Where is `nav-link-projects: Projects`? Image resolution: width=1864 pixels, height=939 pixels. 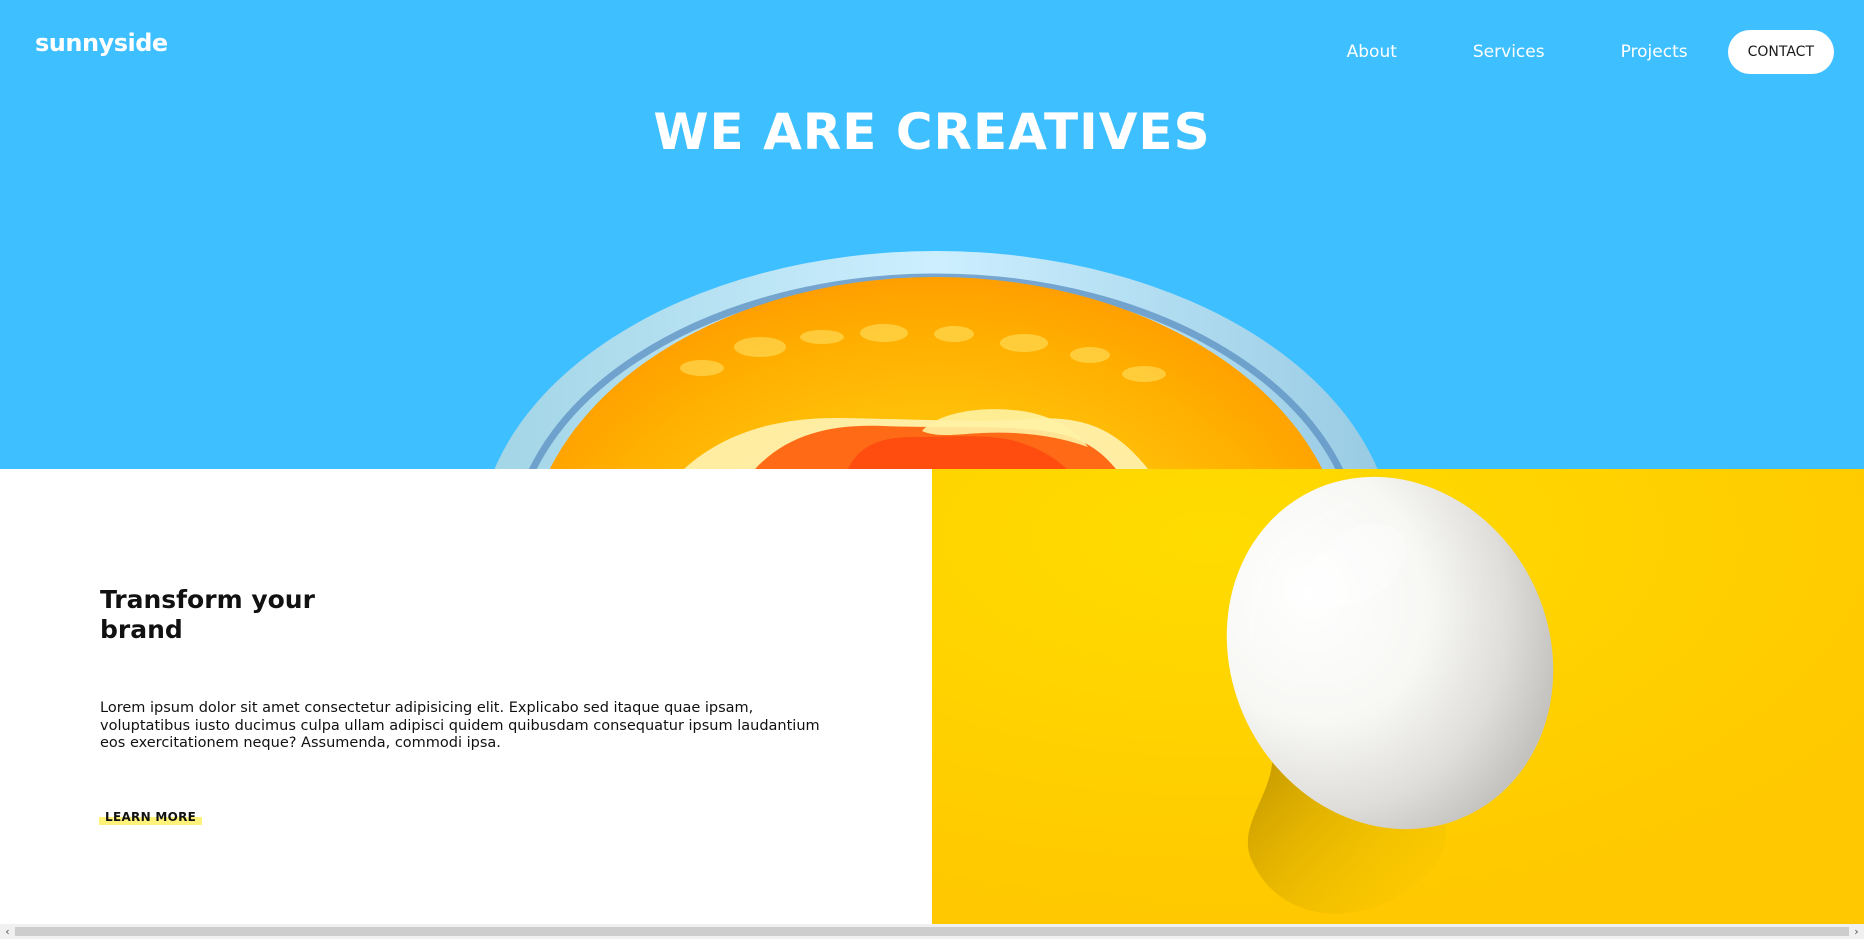 nav-link-projects: Projects is located at coordinates (1654, 52).